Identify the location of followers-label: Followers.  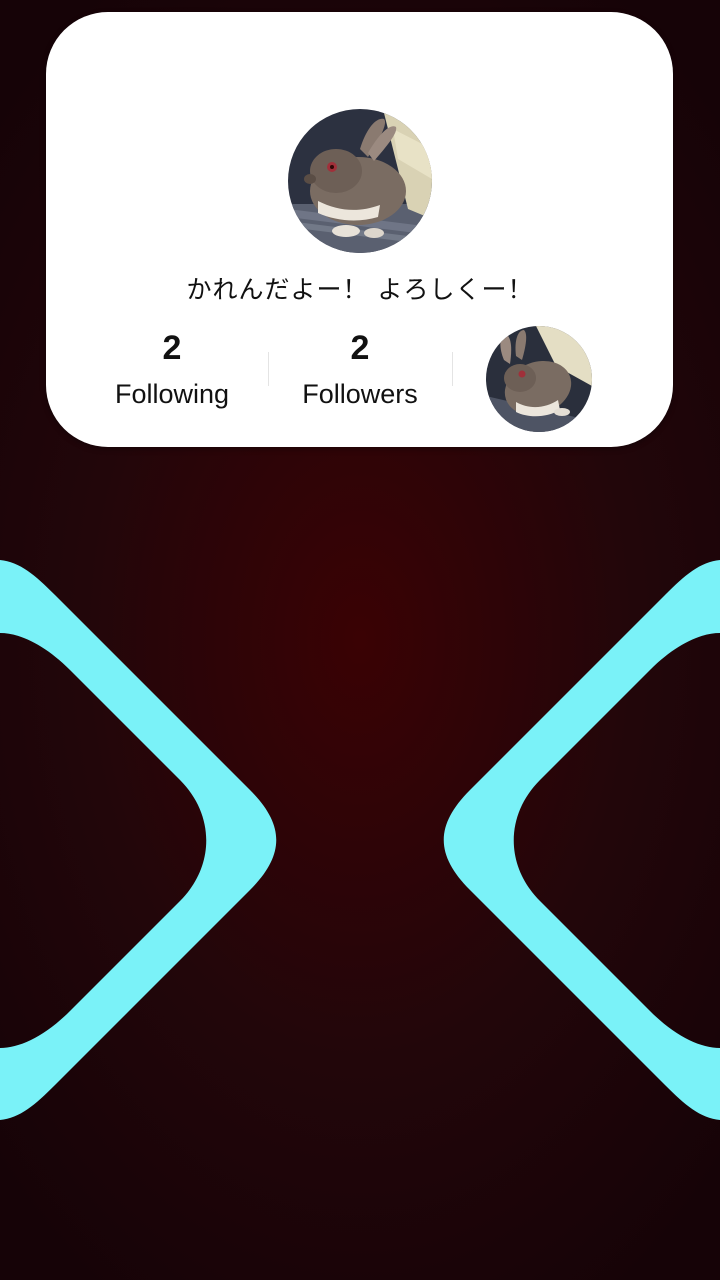
(360, 394).